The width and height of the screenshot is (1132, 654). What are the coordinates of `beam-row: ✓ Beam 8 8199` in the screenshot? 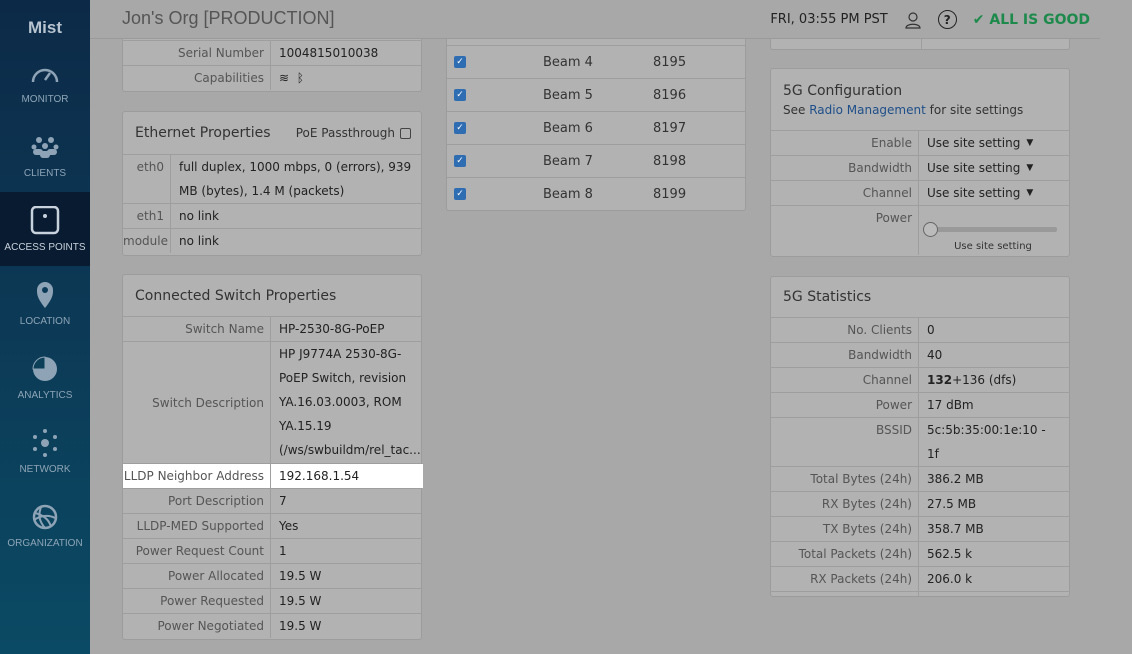 It's located at (596, 193).